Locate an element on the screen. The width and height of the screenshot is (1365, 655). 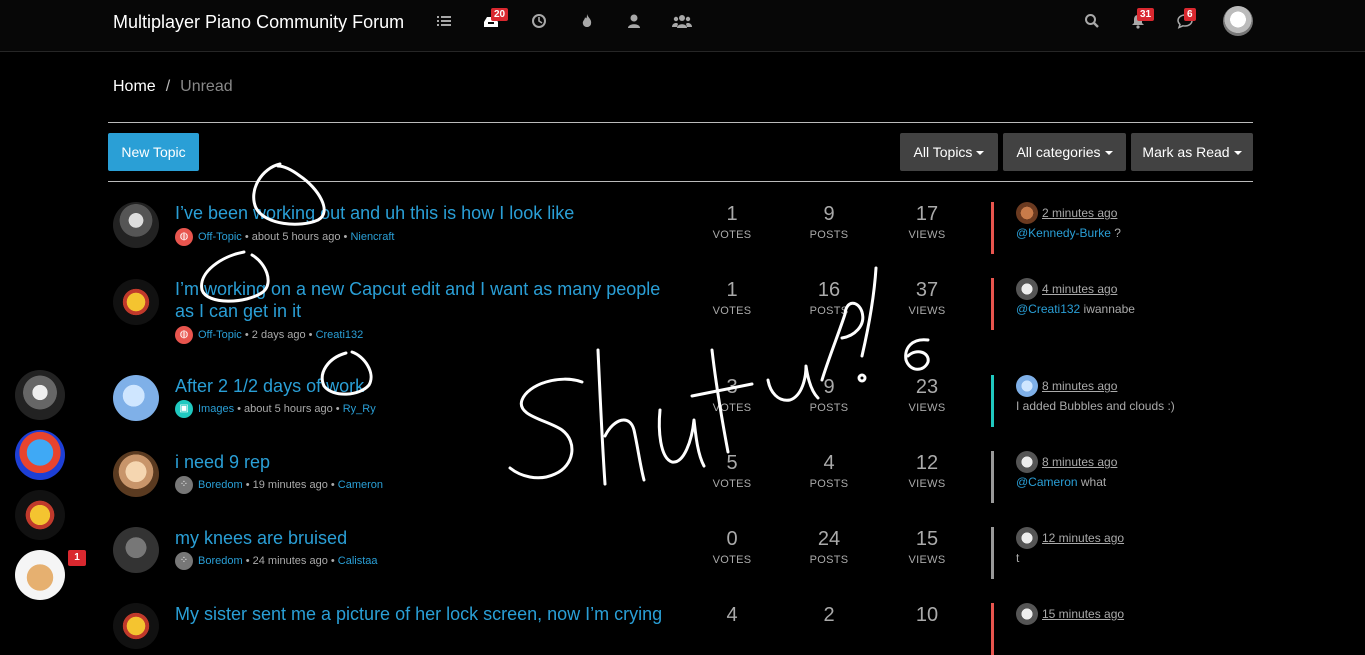
posts-stat: 16 POSTS is located at coordinates (829, 298).